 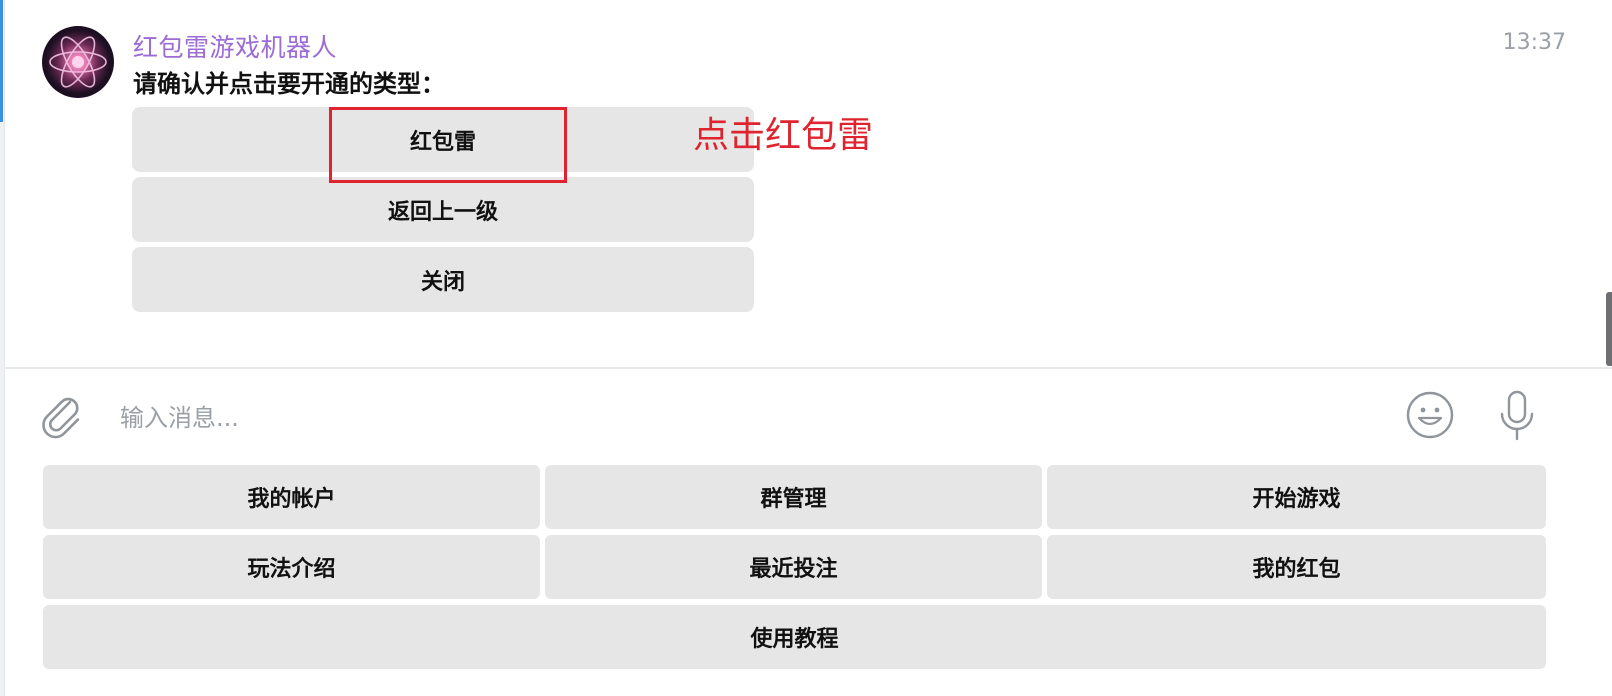 I want to click on inline-button-close: 关闭, so click(x=443, y=279).